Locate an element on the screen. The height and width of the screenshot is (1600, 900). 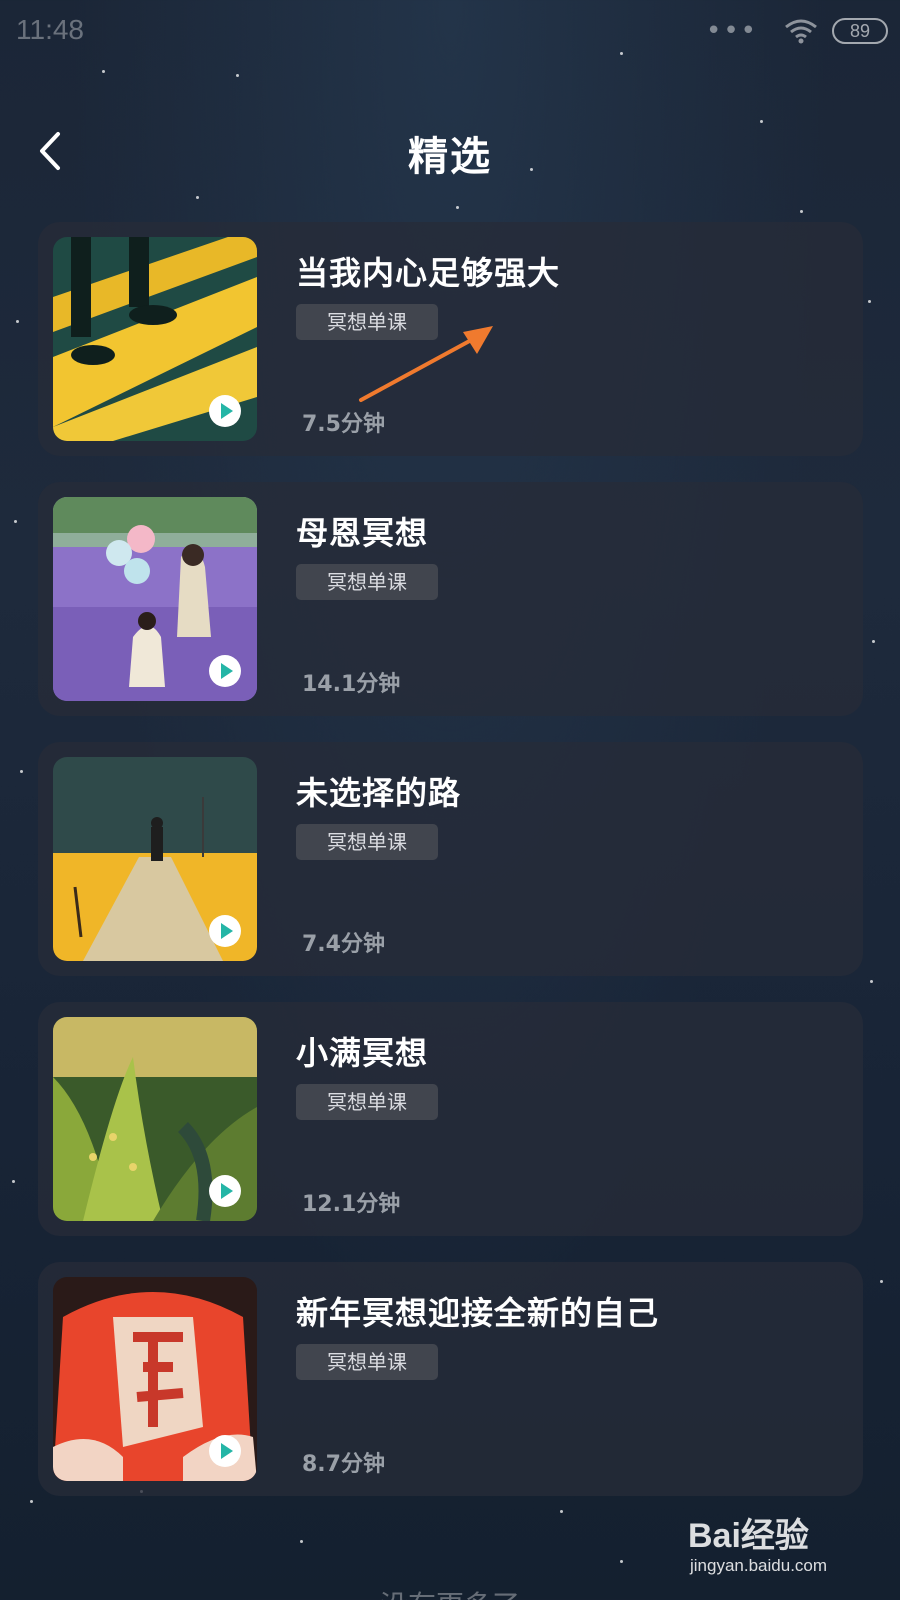
wifi-icon is located at coordinates (801, 31).